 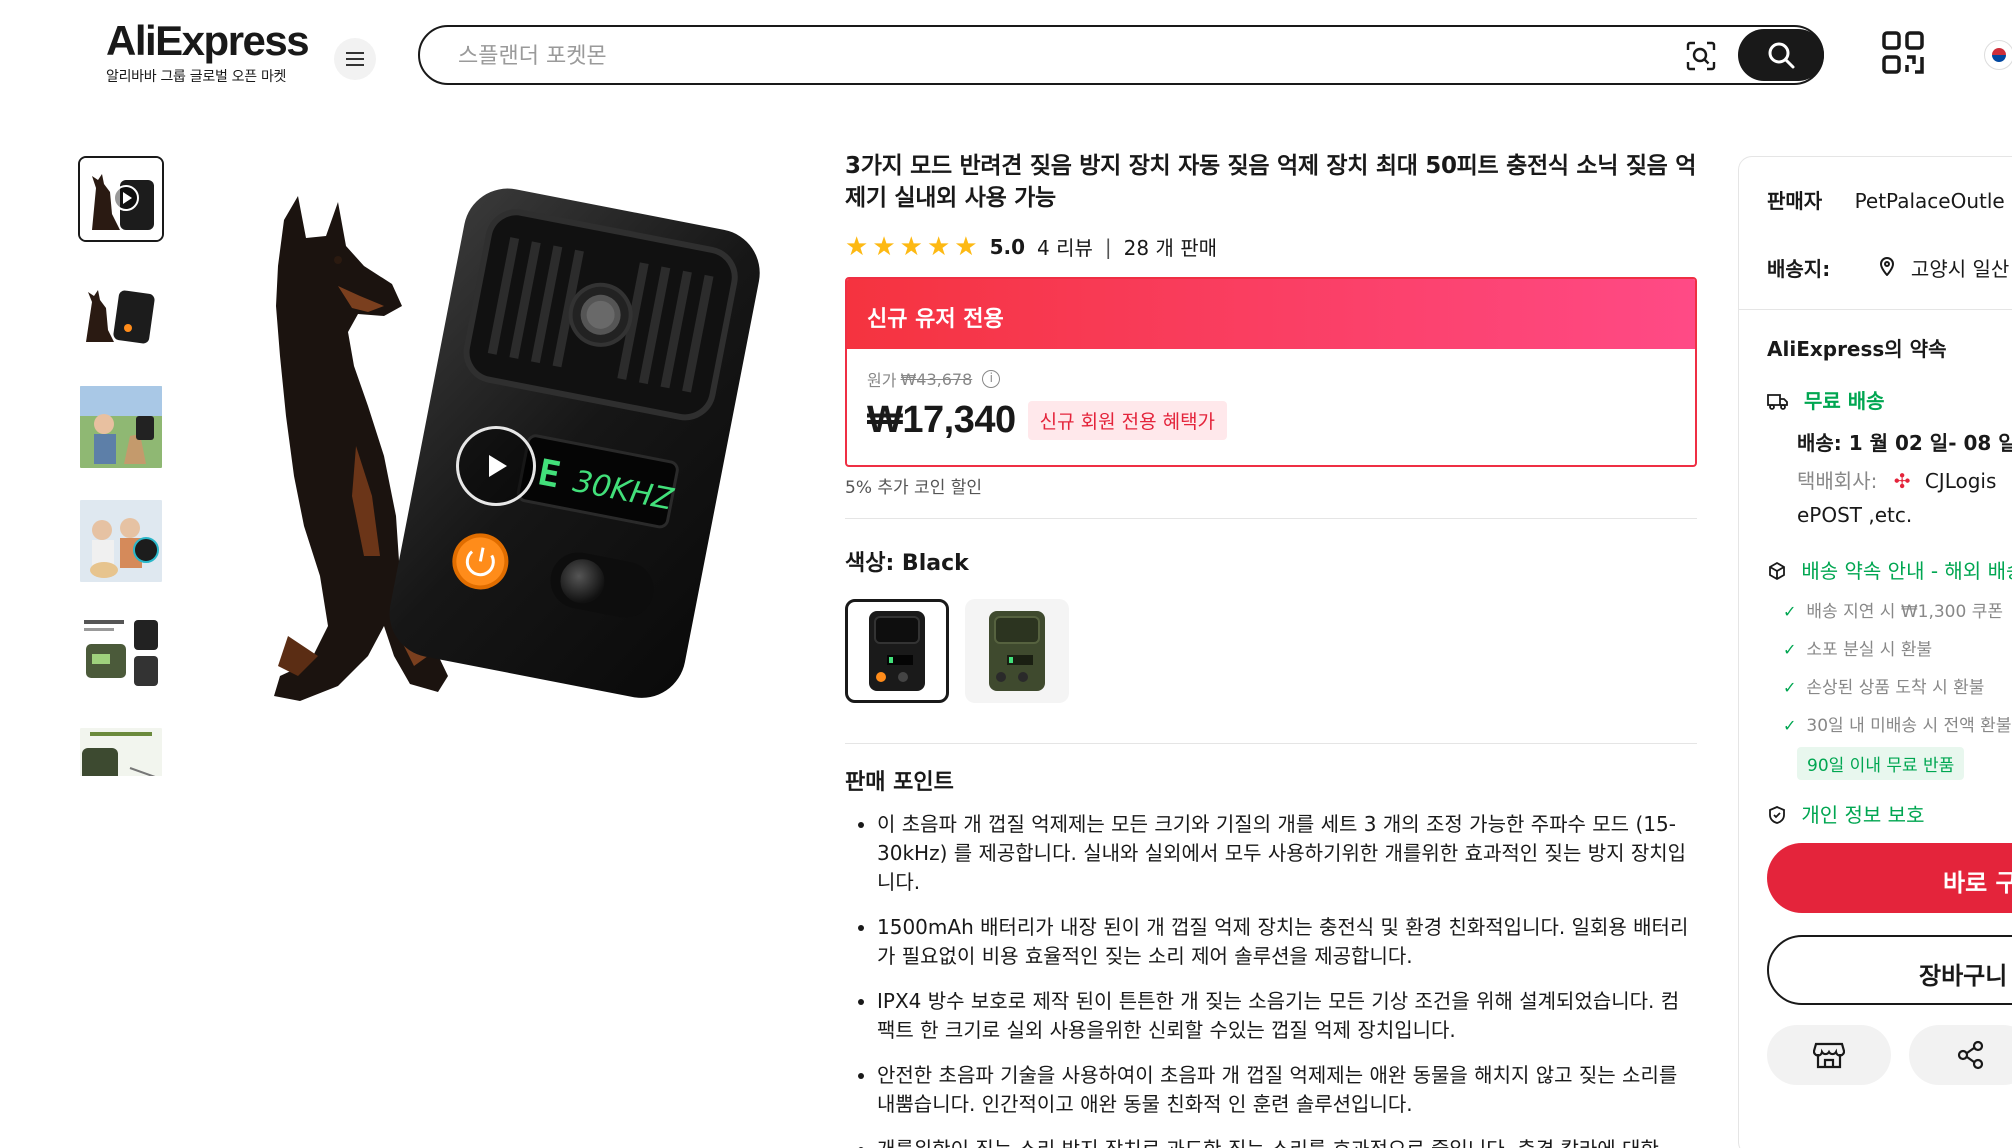 What do you see at coordinates (1902, 481) in the screenshot?
I see `courier-logo-icon: ✣` at bounding box center [1902, 481].